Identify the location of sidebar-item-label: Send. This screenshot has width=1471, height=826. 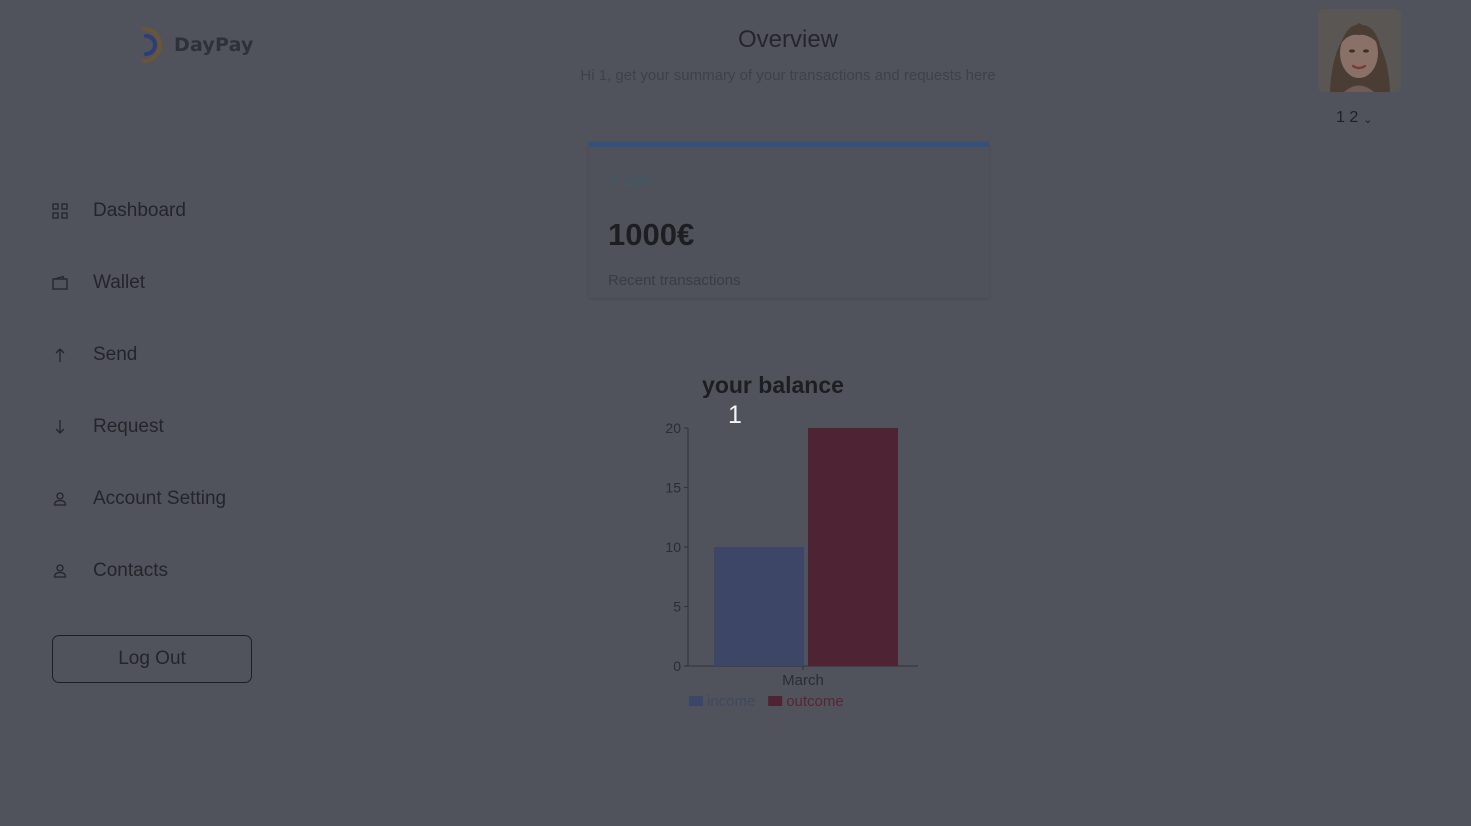
(115, 354).